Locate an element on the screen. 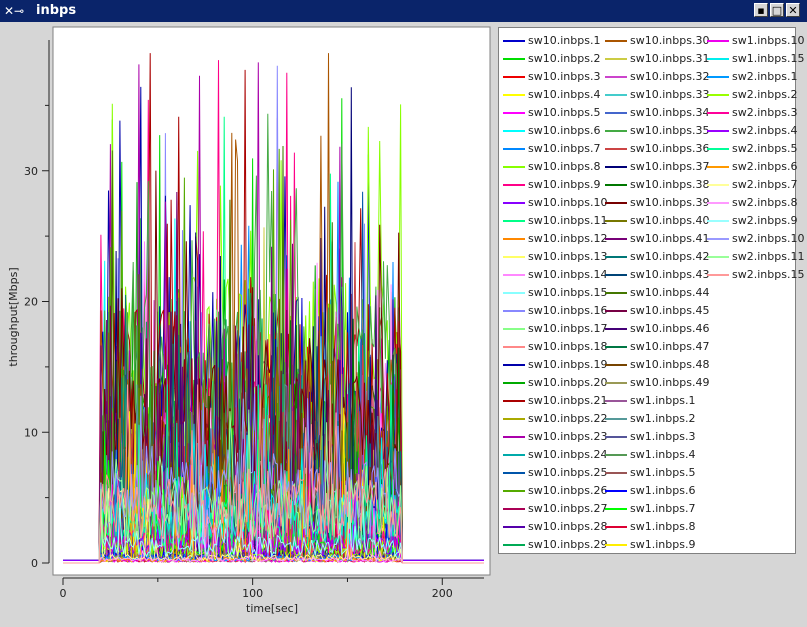  maximize-icon: □ is located at coordinates (777, 10).